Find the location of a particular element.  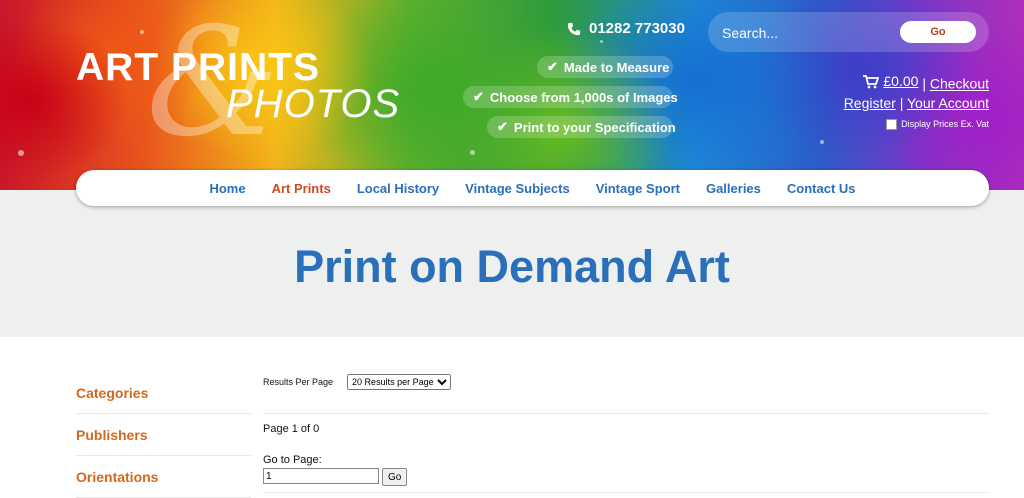

nav-vintage-subjects: Vintage Subjects is located at coordinates (517, 188).